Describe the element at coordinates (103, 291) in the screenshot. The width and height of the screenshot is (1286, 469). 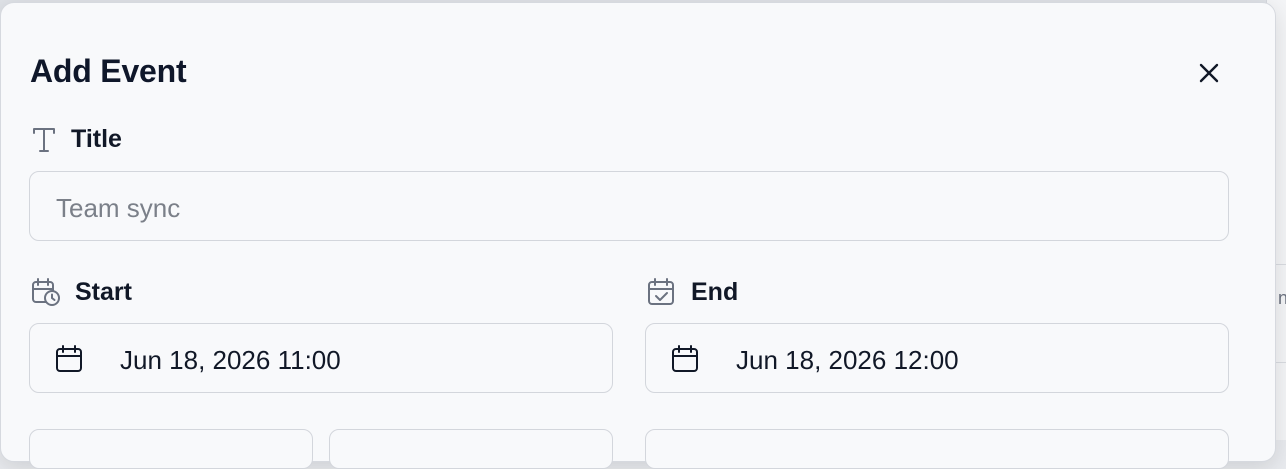
I see `start-label: Start` at that location.